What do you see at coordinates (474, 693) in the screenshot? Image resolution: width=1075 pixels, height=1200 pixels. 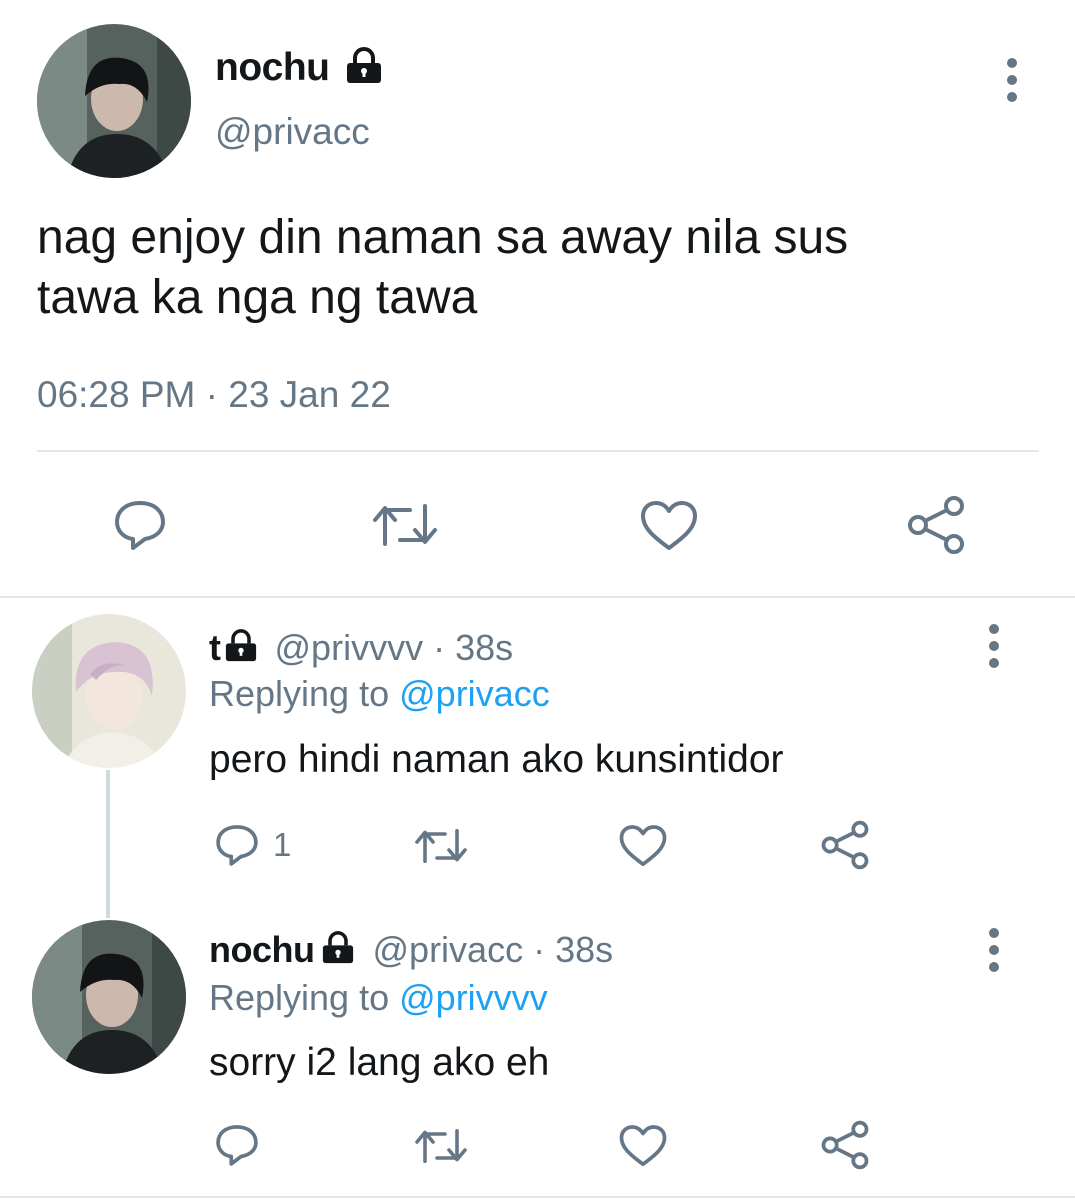 I see `replying-to-handle: @privacc` at bounding box center [474, 693].